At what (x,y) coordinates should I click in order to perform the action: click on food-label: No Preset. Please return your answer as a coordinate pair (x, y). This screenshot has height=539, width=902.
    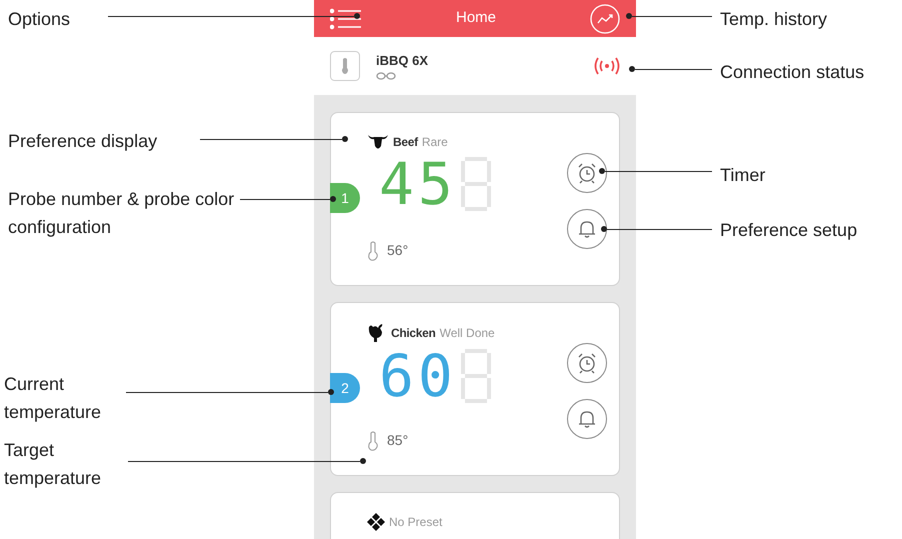
    Looking at the image, I should click on (415, 522).